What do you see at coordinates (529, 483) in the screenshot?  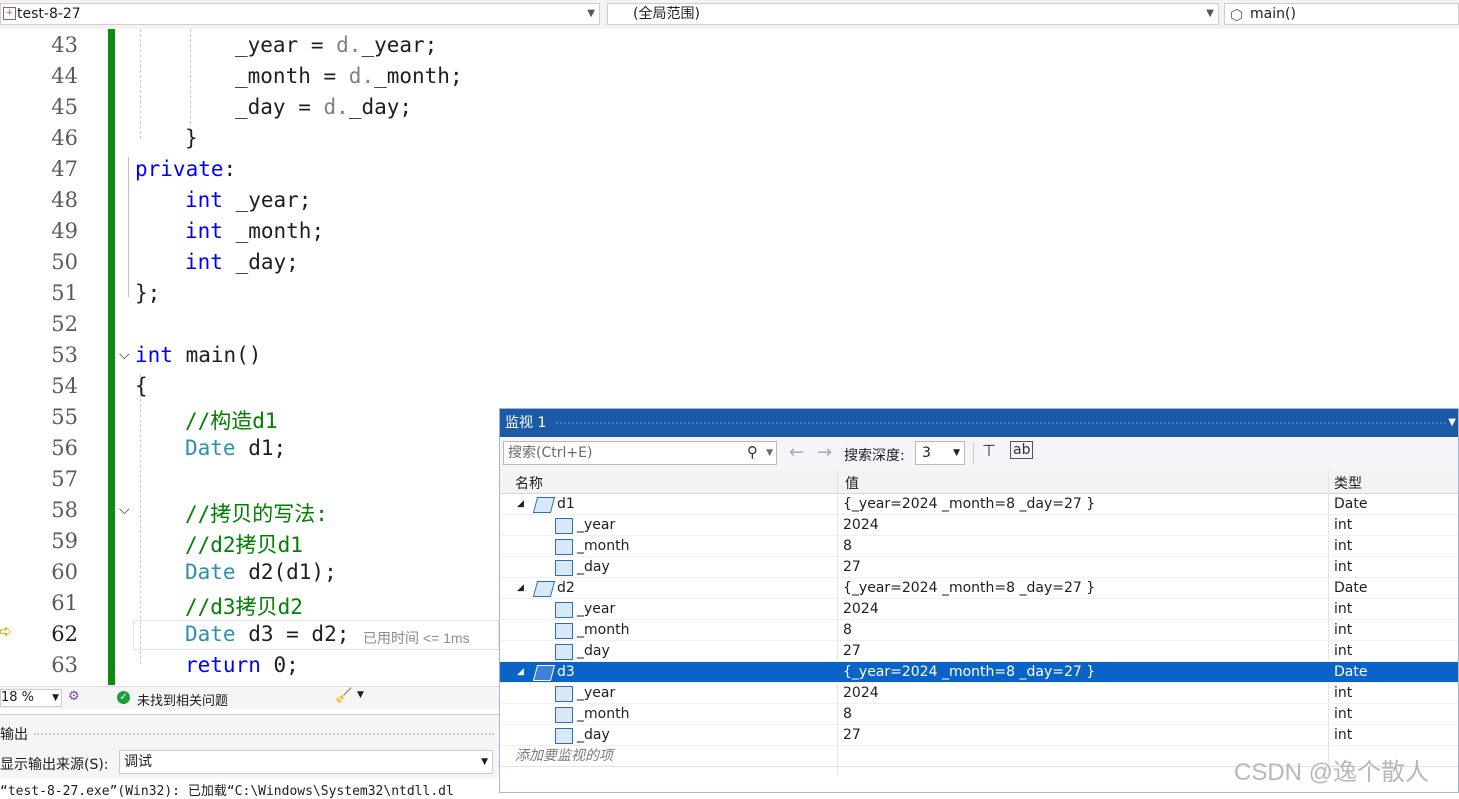 I see `column-name: 名称` at bounding box center [529, 483].